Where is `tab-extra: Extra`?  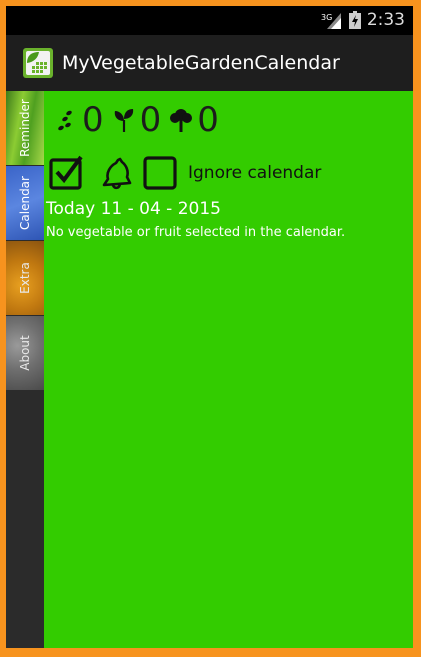
tab-extra: Extra is located at coordinates (25, 278).